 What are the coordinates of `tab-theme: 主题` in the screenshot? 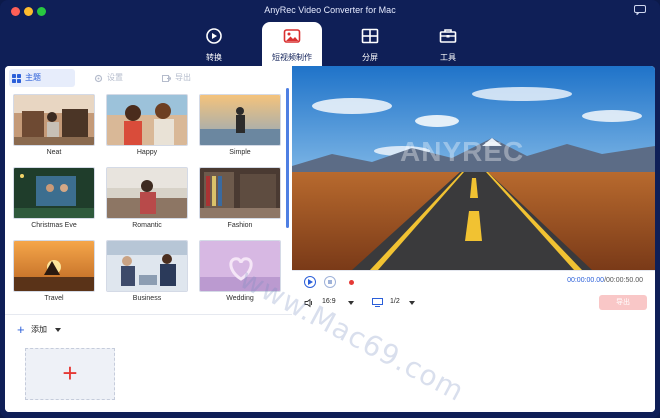 It's located at (42, 78).